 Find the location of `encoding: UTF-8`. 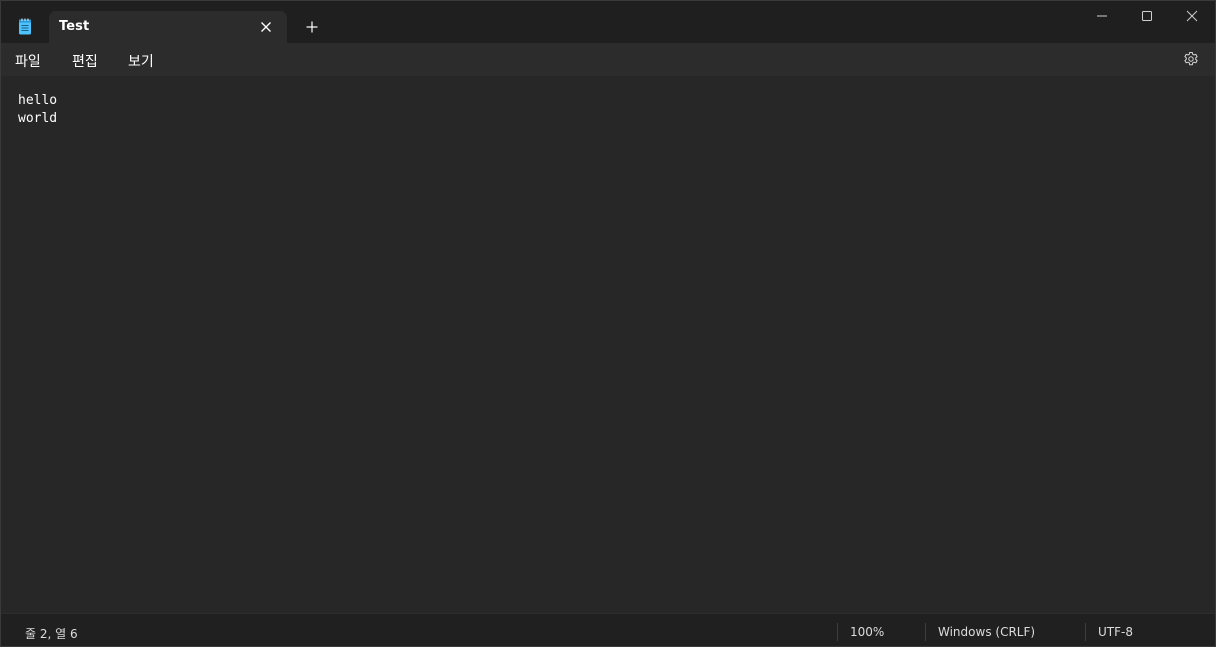

encoding: UTF-8 is located at coordinates (1115, 632).